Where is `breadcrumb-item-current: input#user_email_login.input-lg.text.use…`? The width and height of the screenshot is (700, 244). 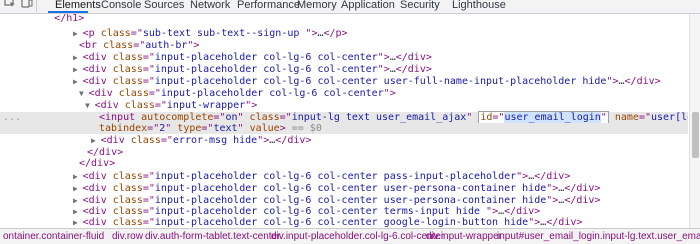 breadcrumb-item-current: input#user_email_login.input-lg.text.use… is located at coordinates (598, 236).